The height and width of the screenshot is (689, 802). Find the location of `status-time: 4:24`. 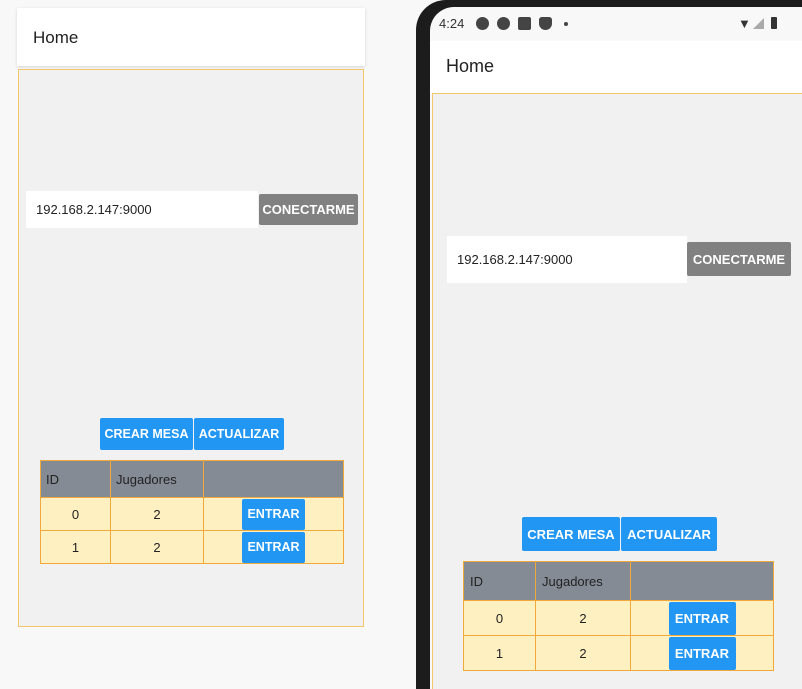

status-time: 4:24 is located at coordinates (452, 23).